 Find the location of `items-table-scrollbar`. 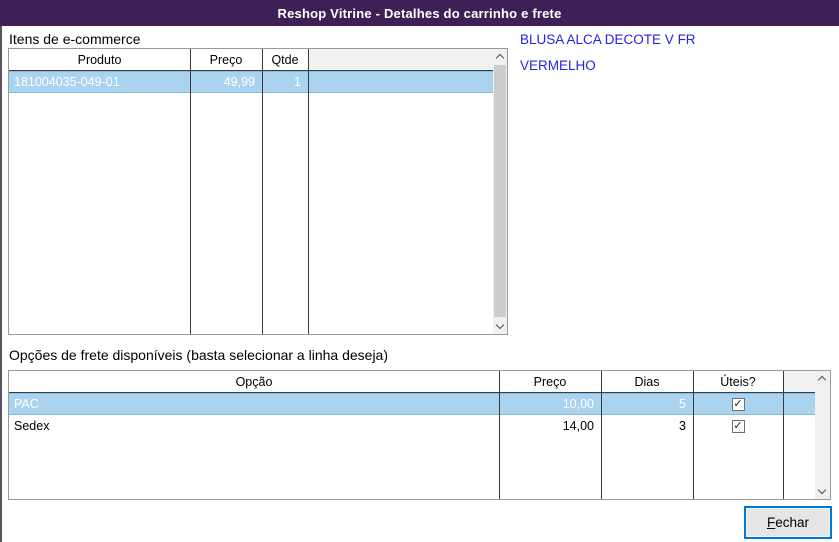

items-table-scrollbar is located at coordinates (500, 191).